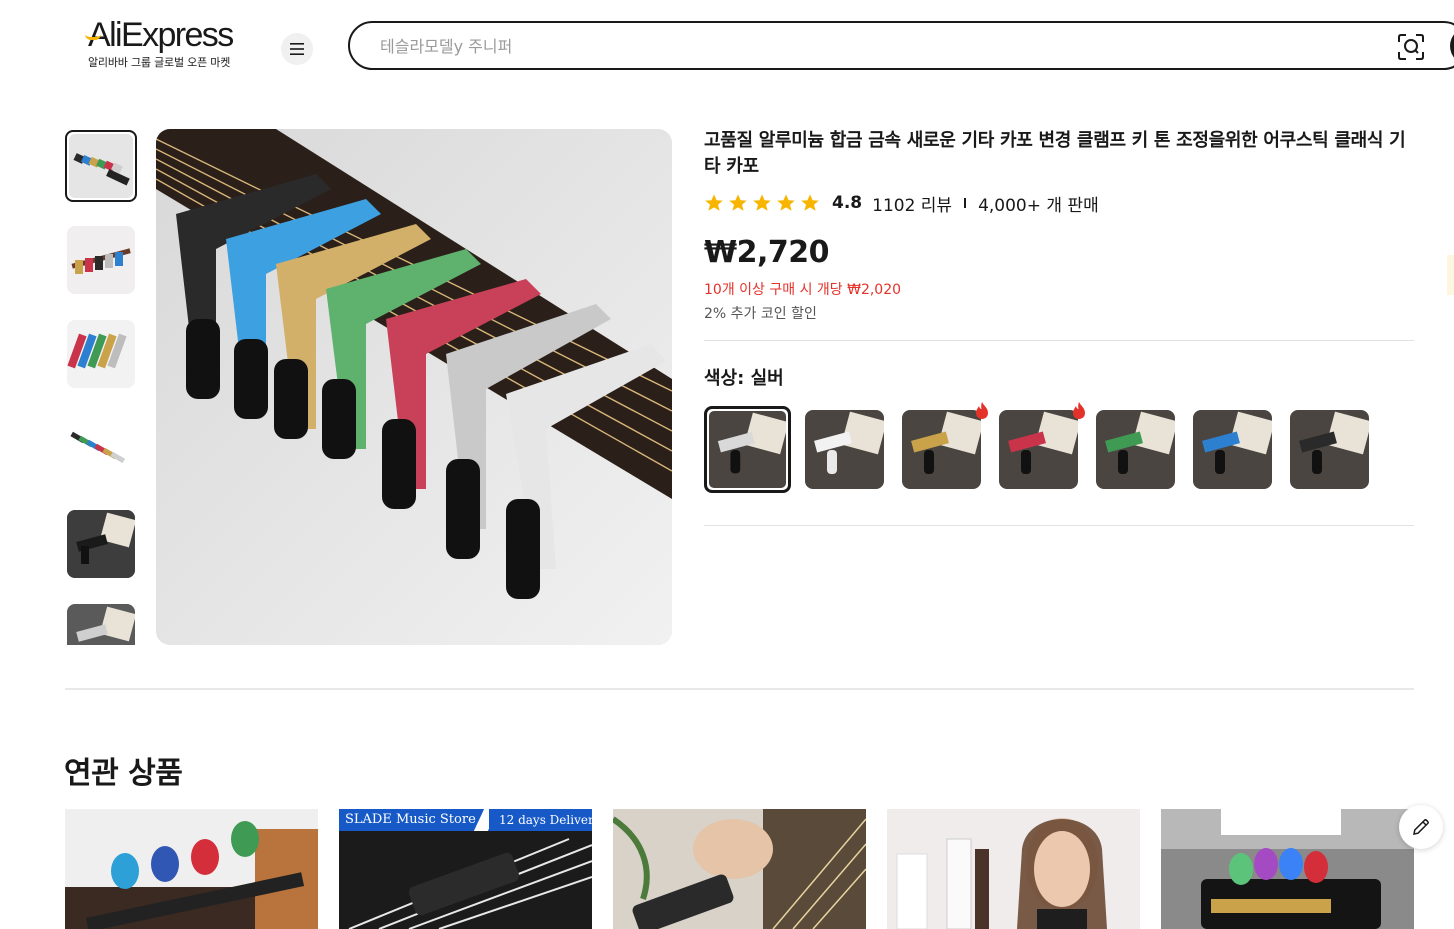 The width and height of the screenshot is (1454, 929). I want to click on search-bar, so click(901, 45).